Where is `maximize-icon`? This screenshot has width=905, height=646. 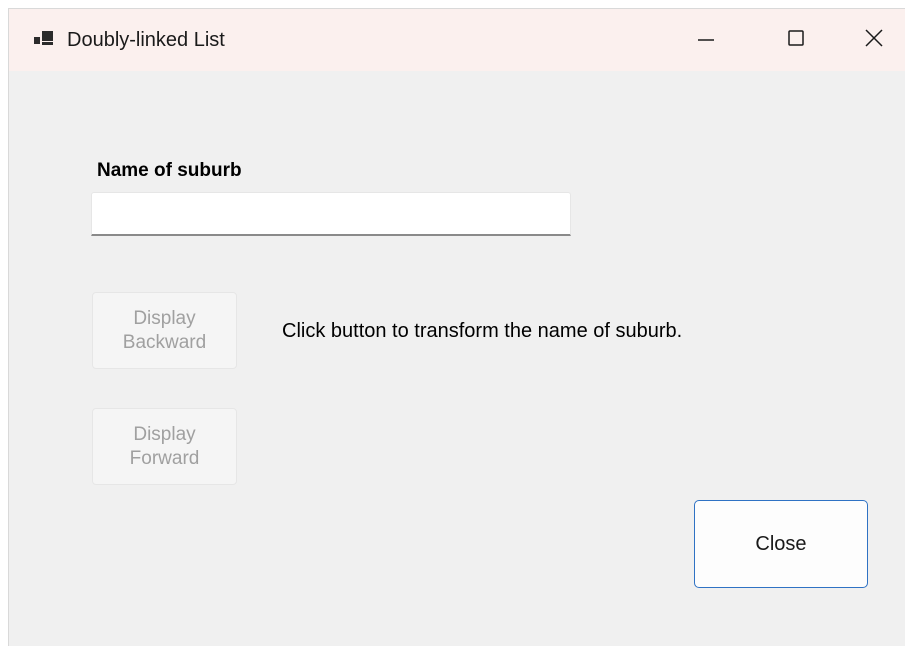
maximize-icon is located at coordinates (796, 40).